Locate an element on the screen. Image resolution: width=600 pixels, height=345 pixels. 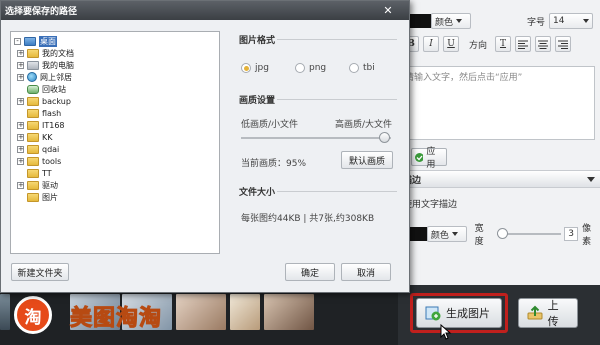
upload-icon is located at coordinates (535, 312).